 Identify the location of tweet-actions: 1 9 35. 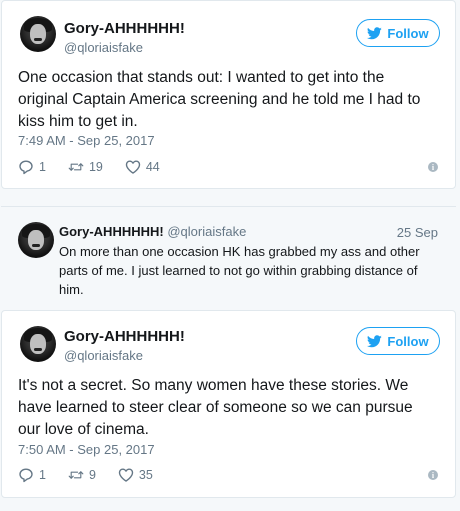
(96, 475).